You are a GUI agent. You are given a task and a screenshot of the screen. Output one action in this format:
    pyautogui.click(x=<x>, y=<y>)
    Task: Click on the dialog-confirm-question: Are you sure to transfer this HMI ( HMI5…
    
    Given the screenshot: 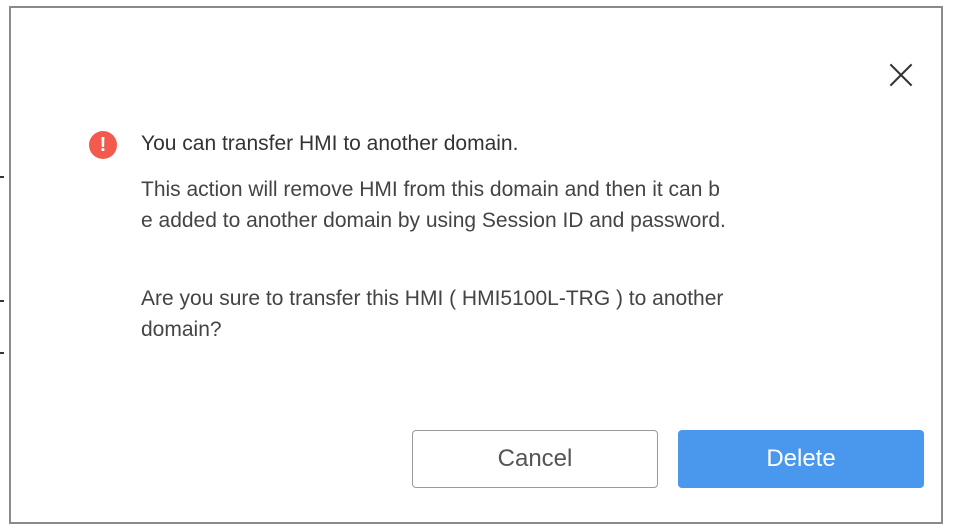 What is the action you would take?
    pyautogui.click(x=521, y=314)
    